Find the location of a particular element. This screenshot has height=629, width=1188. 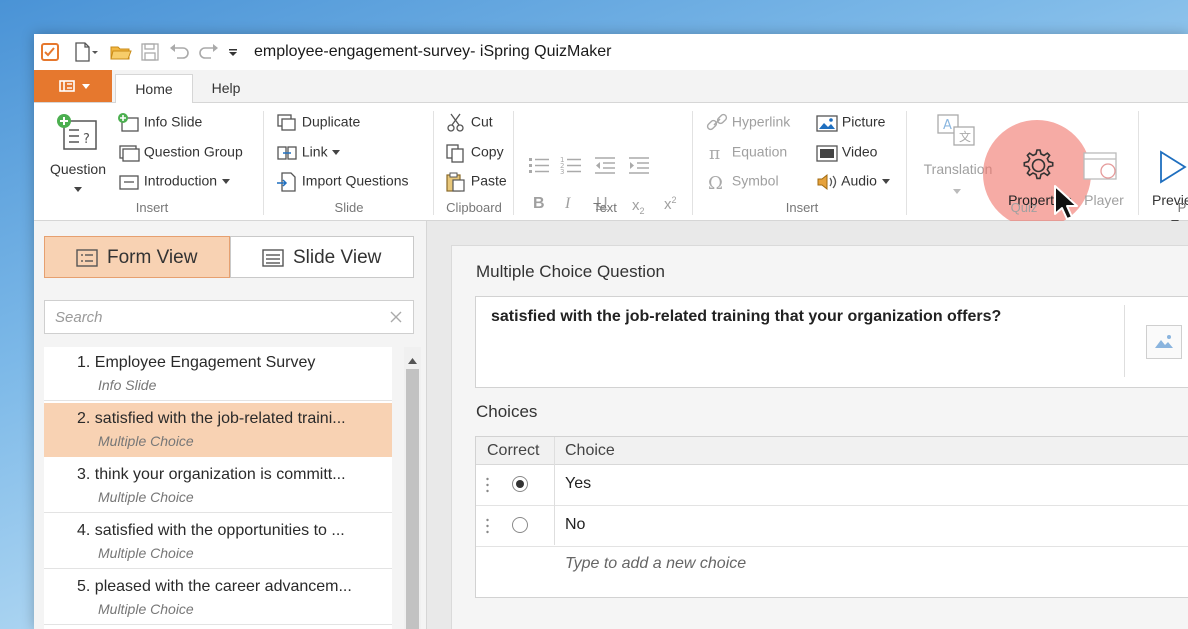

question-group-button: Question Group is located at coordinates (180, 153).